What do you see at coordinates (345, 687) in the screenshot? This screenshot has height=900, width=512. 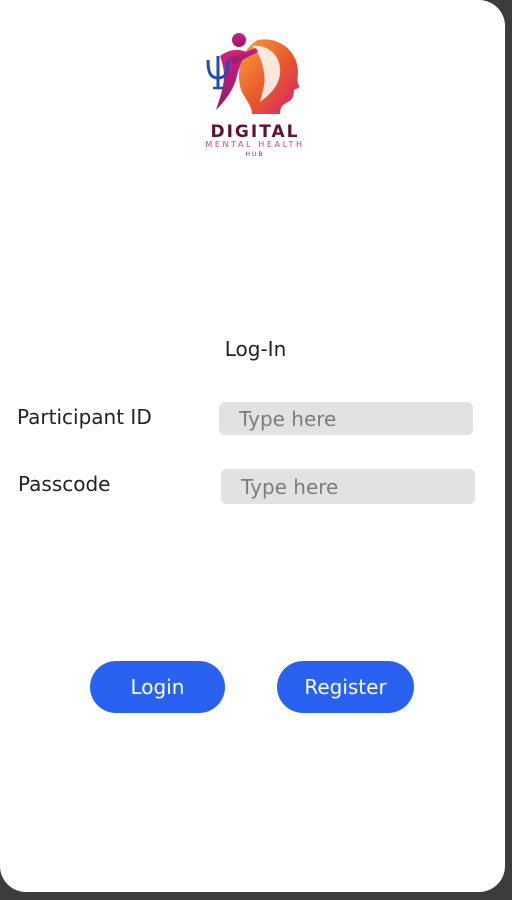 I see `register-button: Register` at bounding box center [345, 687].